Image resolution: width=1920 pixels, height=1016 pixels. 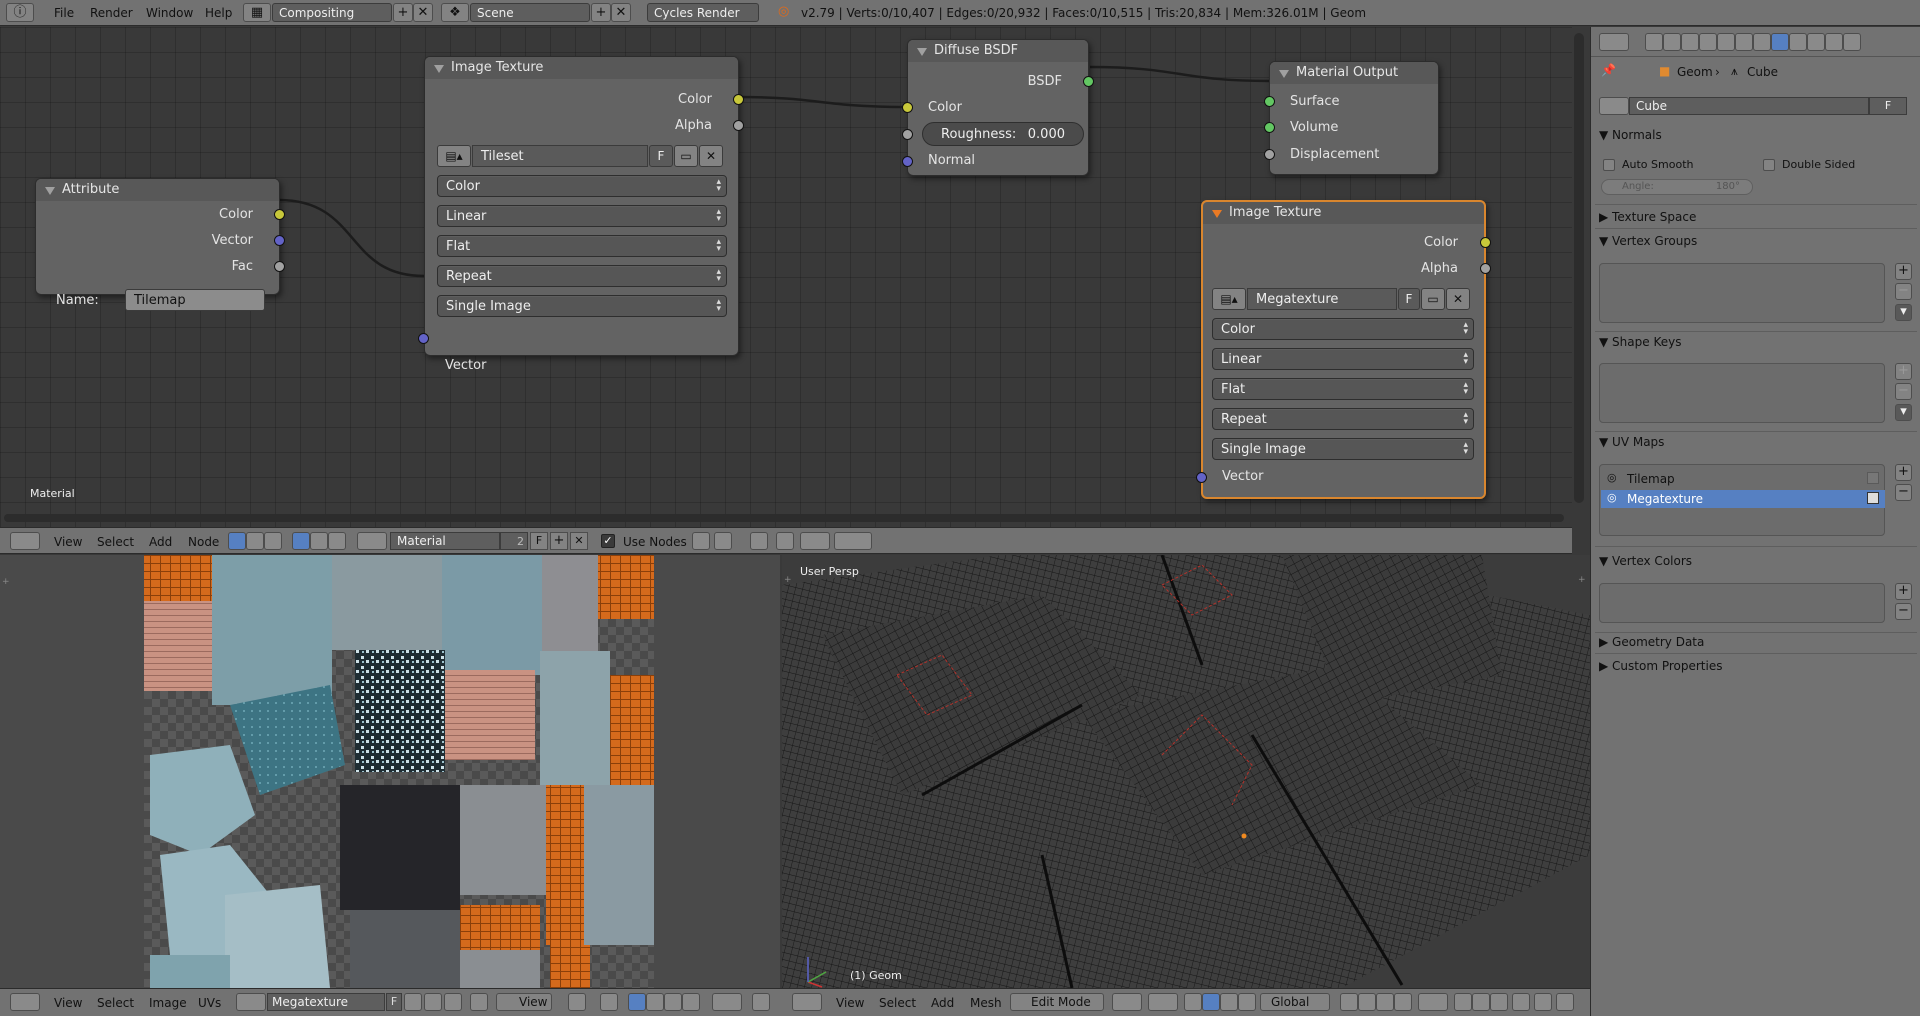 I want to click on uv-menu-uvs: UVs, so click(x=209, y=1003).